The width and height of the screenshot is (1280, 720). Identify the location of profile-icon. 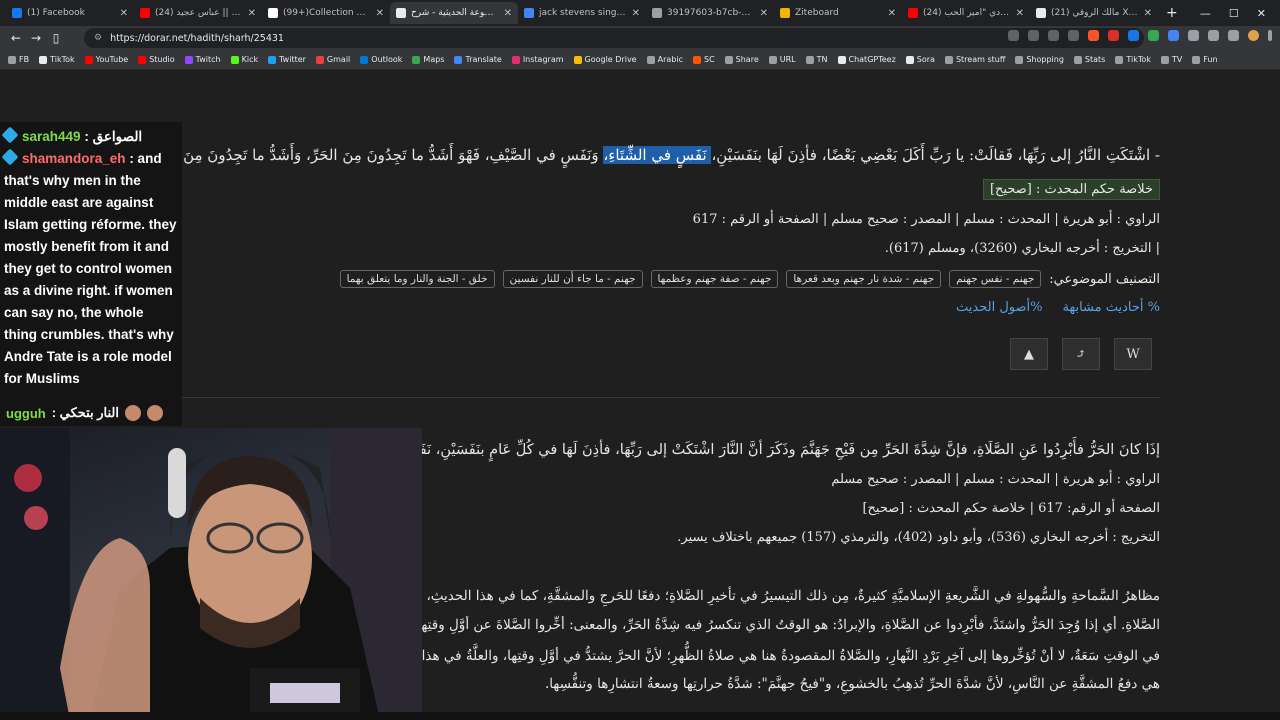
(1253, 35).